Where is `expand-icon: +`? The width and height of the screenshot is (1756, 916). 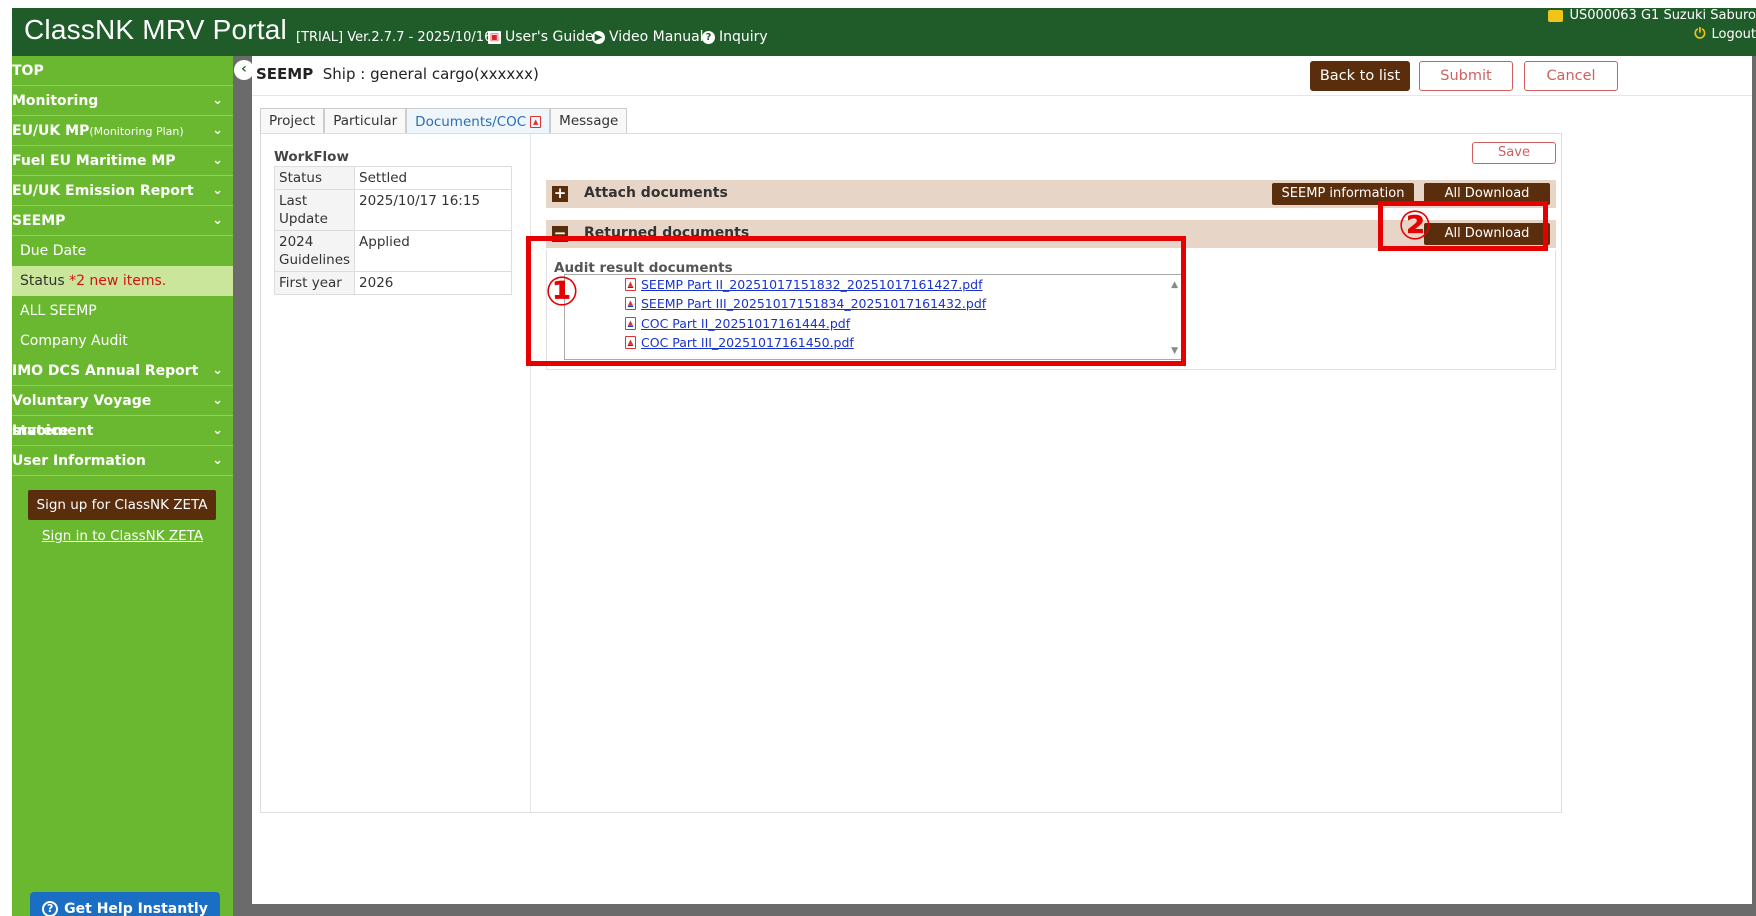
expand-icon: + is located at coordinates (560, 194).